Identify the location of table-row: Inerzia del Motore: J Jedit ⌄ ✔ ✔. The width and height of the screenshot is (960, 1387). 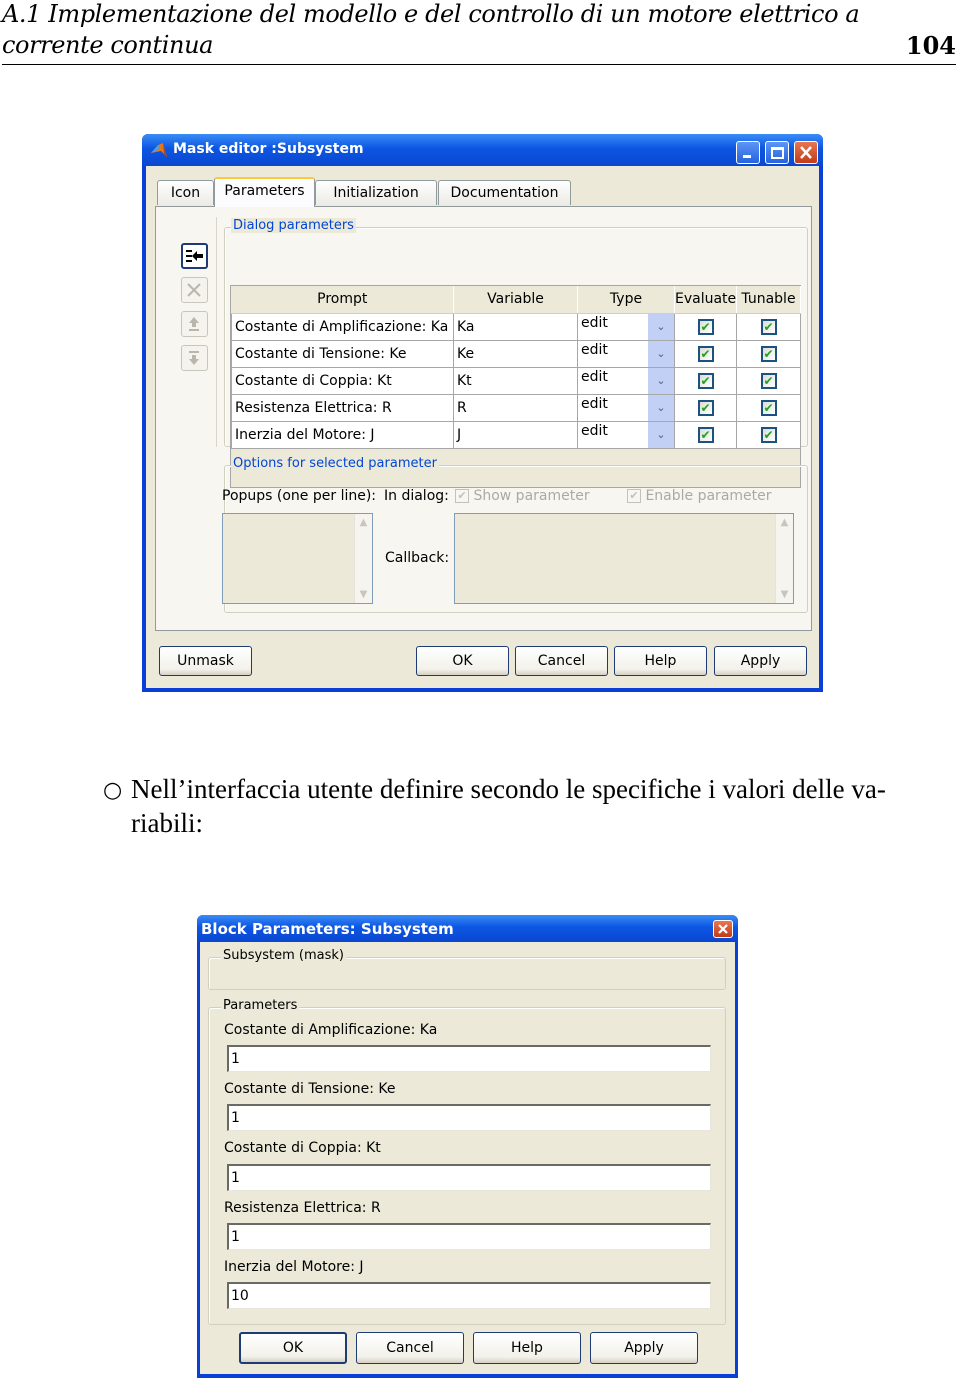
(516, 434).